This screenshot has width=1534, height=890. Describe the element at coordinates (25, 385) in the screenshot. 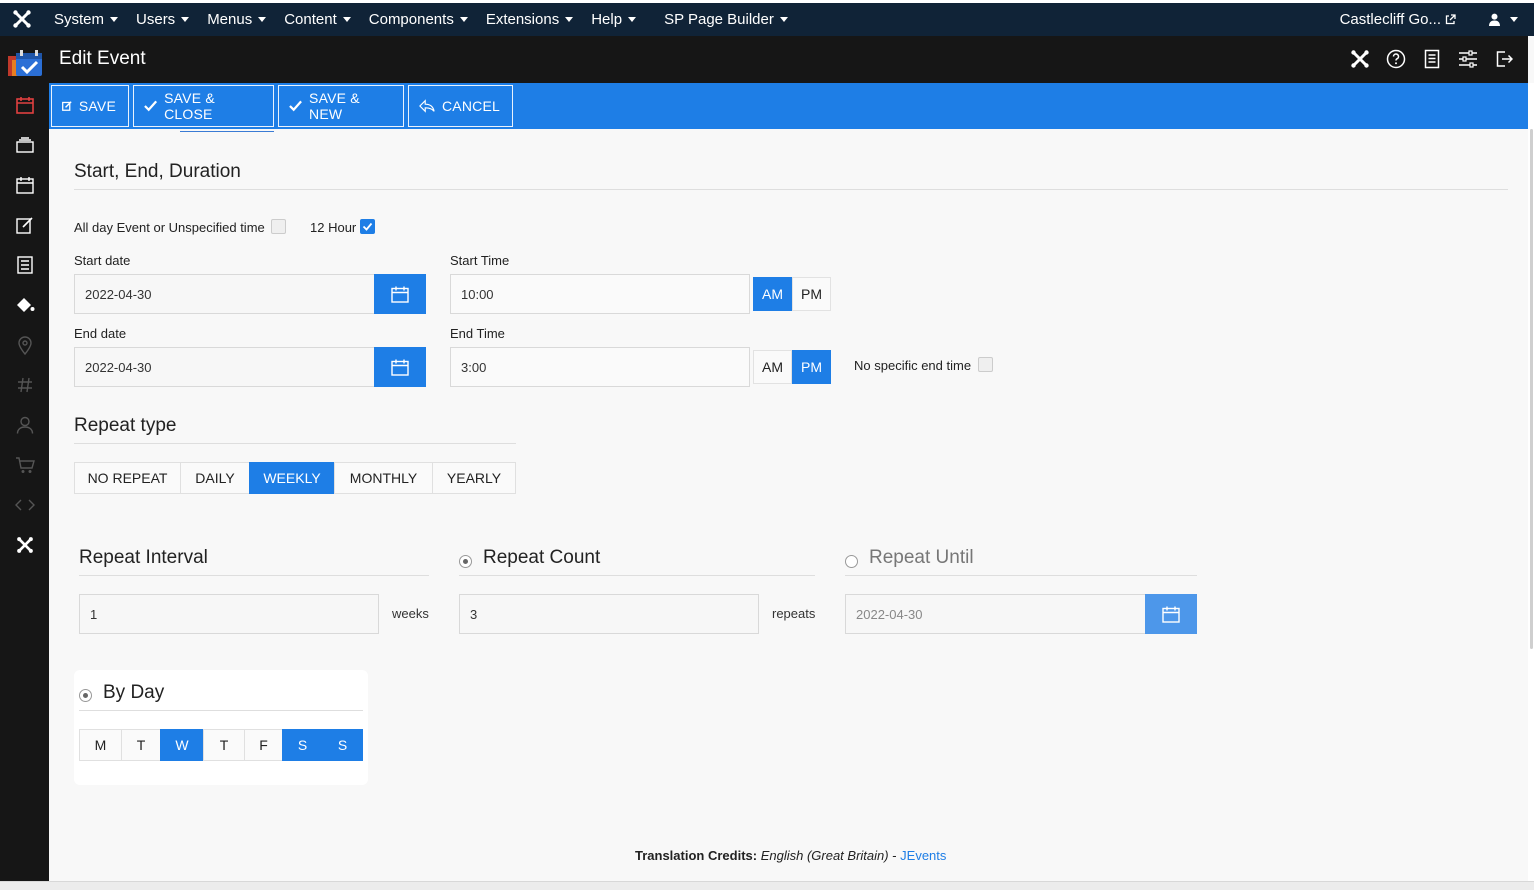

I see `sidebar-hashtag-icon` at that location.